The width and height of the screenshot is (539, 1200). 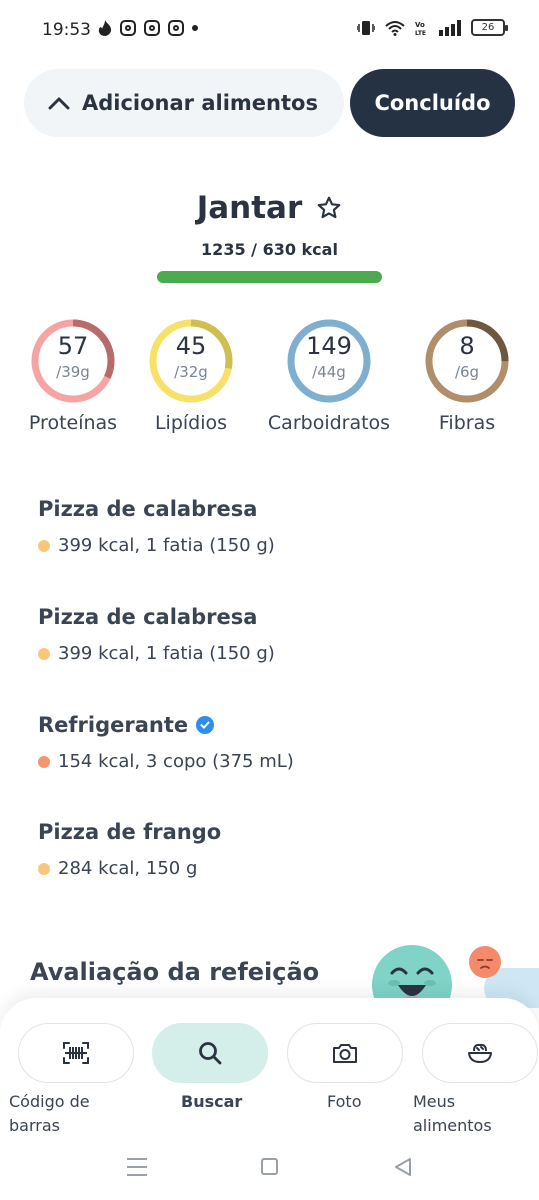 I want to click on macro-ring: 149 /44g, so click(x=329, y=361).